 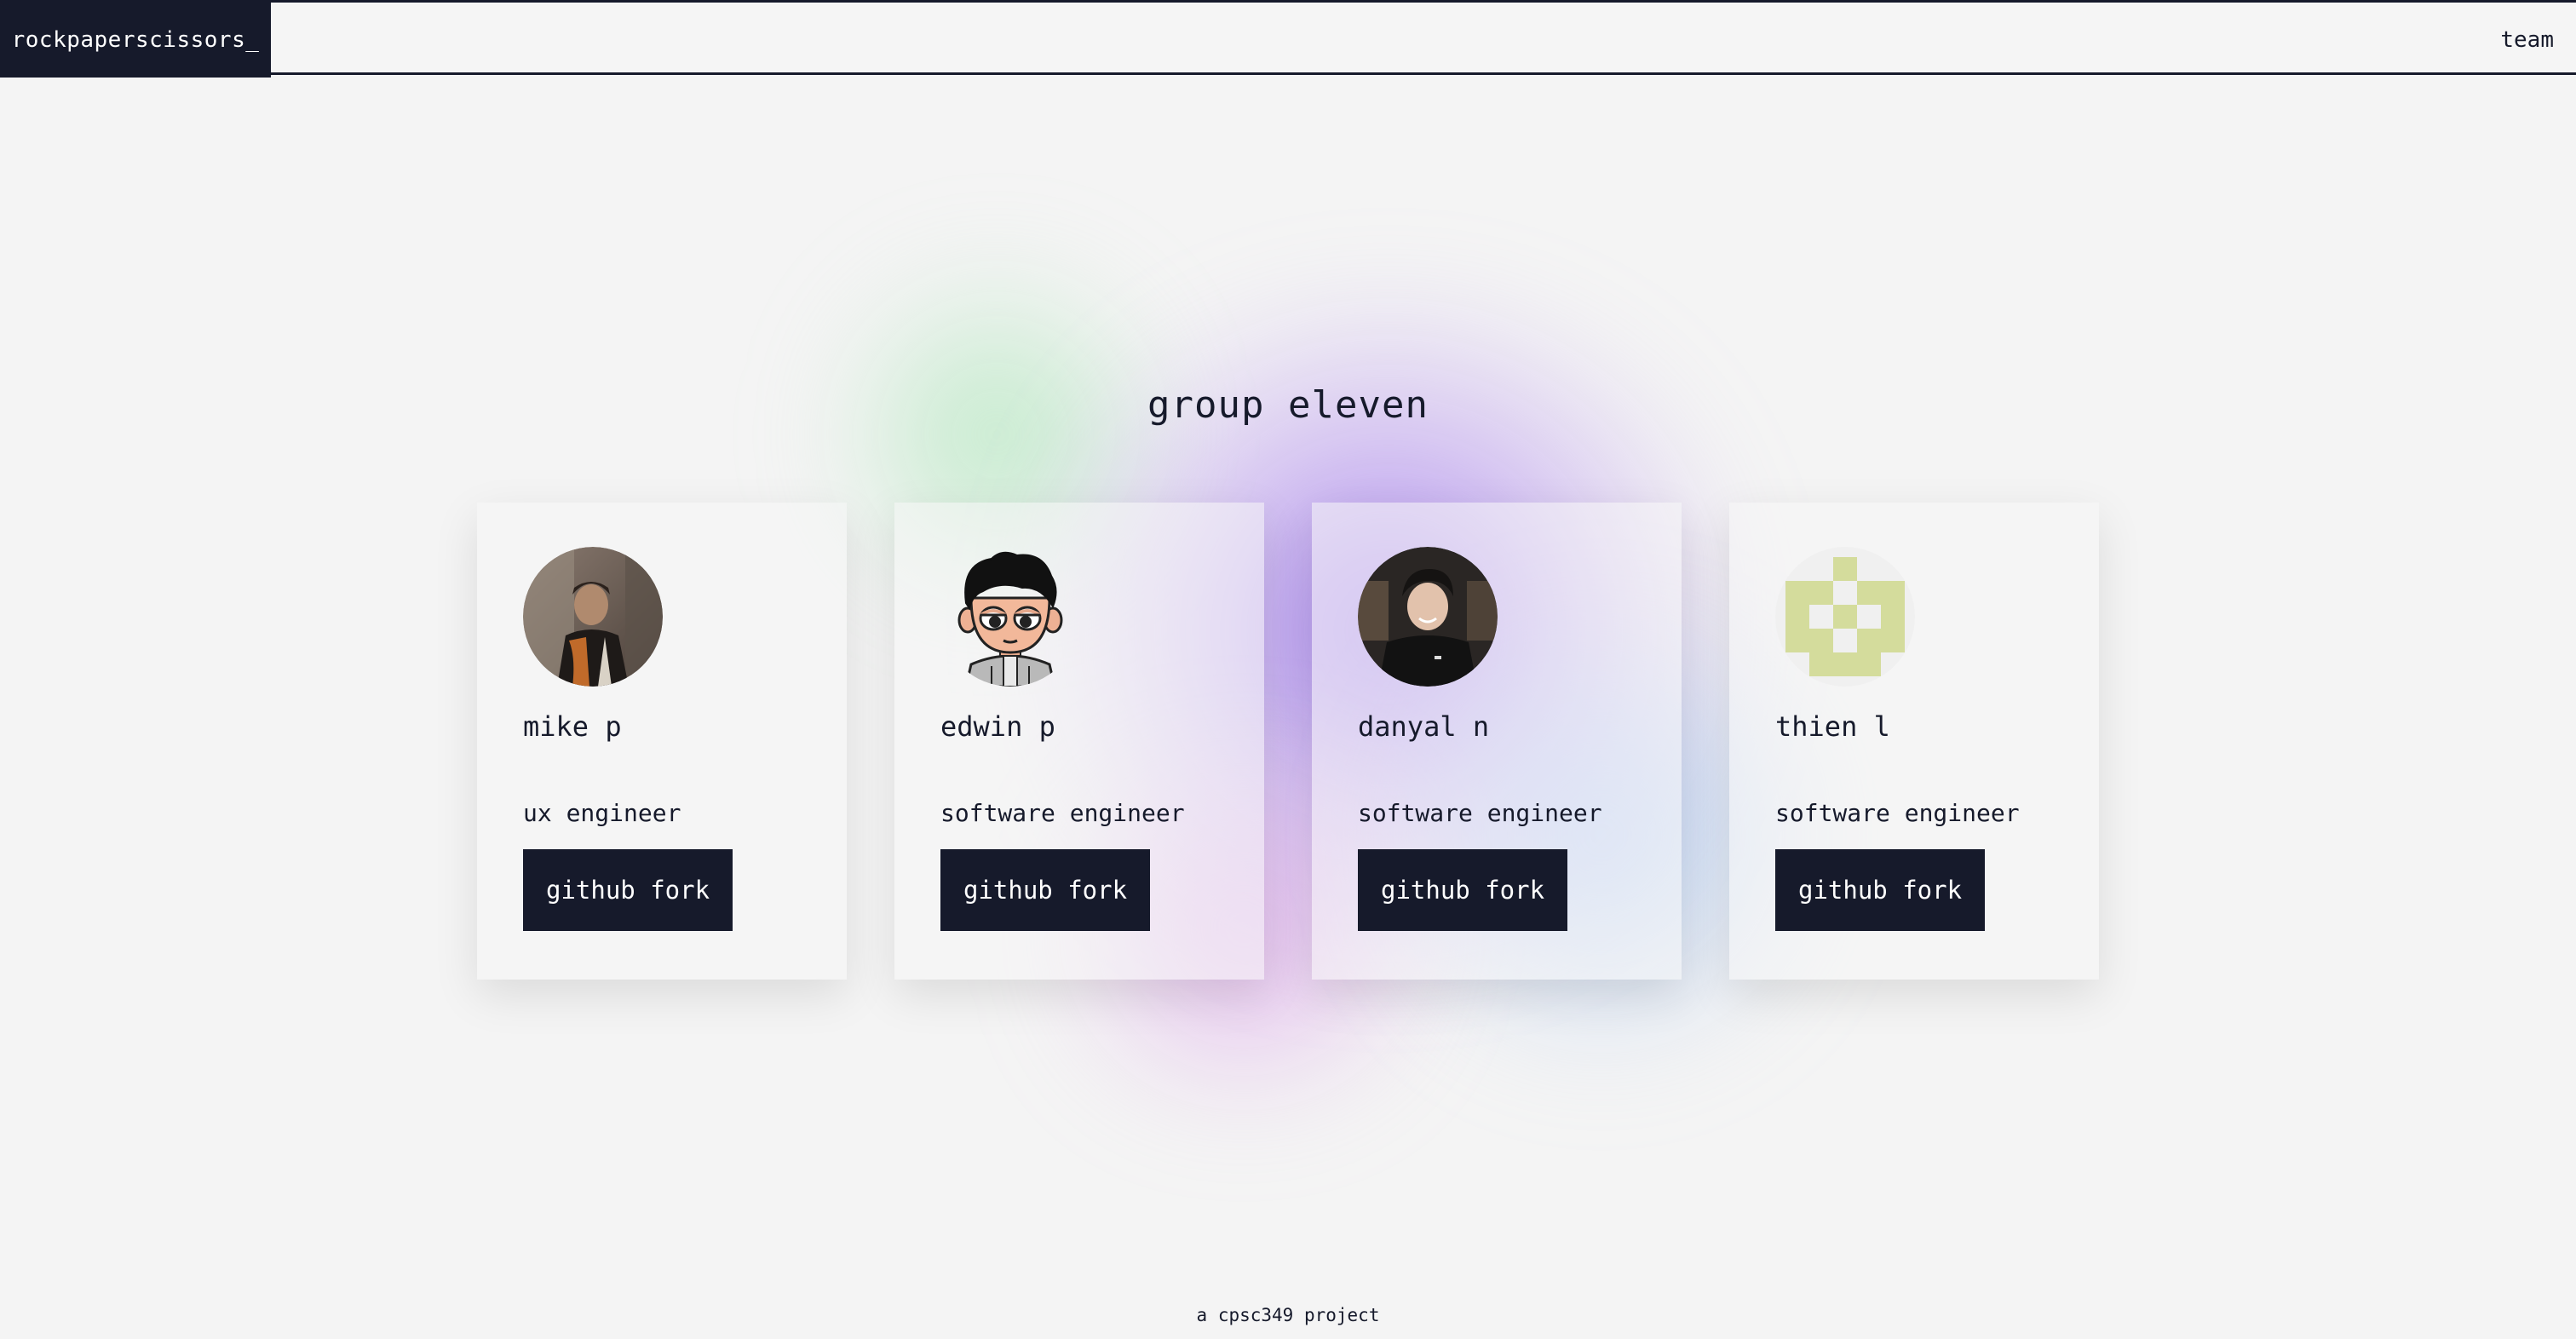 I want to click on member-card: mike p ux engineer github fork, so click(x=662, y=741).